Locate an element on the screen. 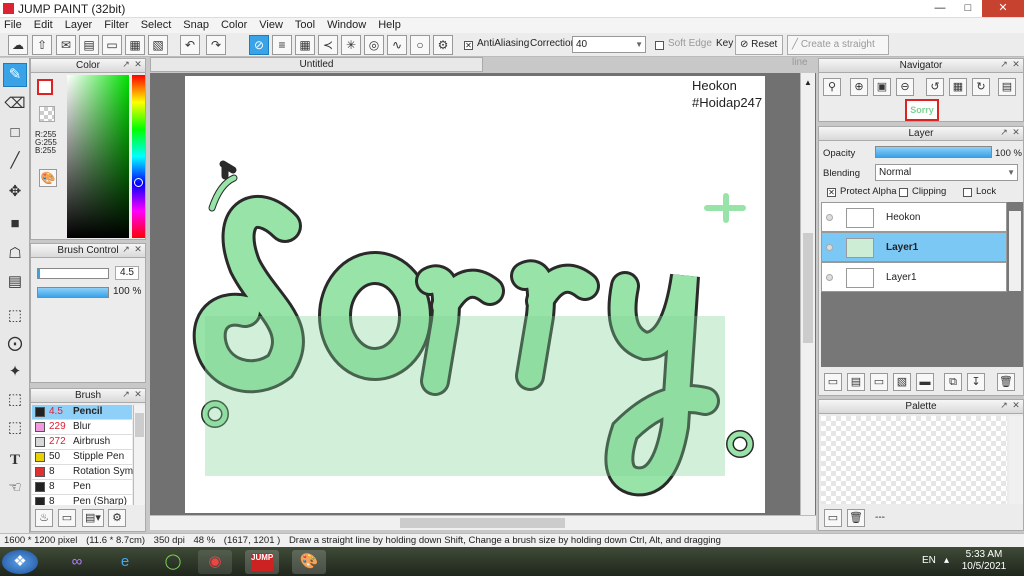  brush-new-icon: ▭ is located at coordinates (67, 518).